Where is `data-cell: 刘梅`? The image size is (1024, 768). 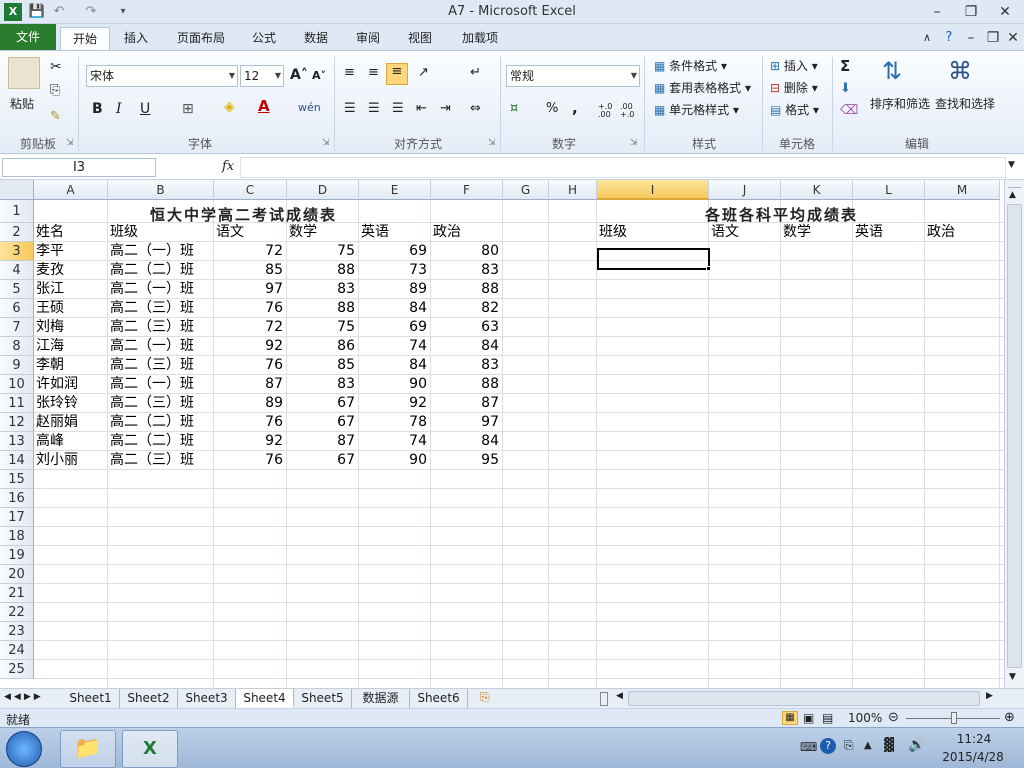 data-cell: 刘梅 is located at coordinates (72, 327).